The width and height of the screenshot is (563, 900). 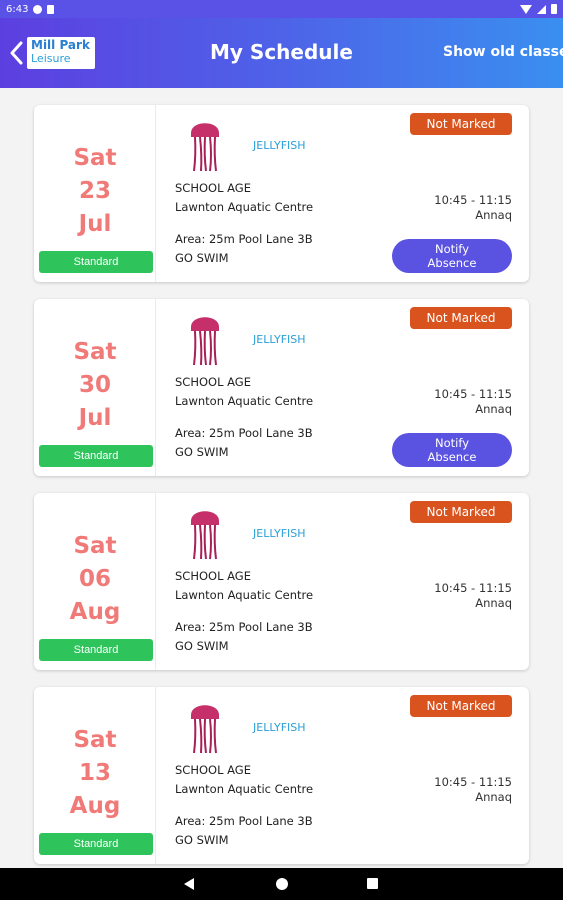 I want to click on date-number: 23, so click(x=94, y=191).